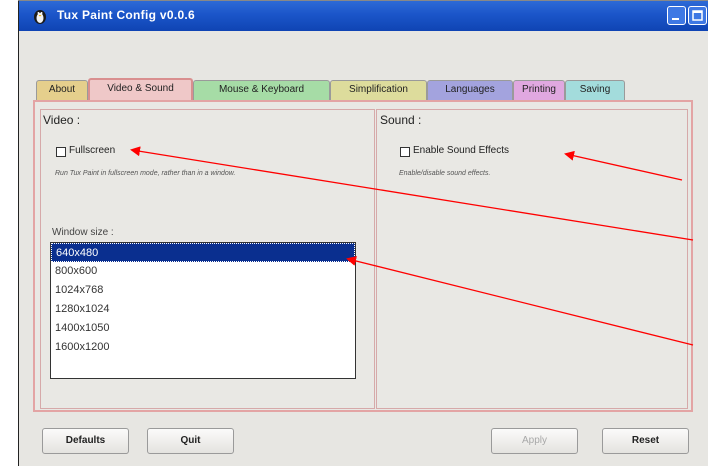  I want to click on reset-button: Reset, so click(645, 441).